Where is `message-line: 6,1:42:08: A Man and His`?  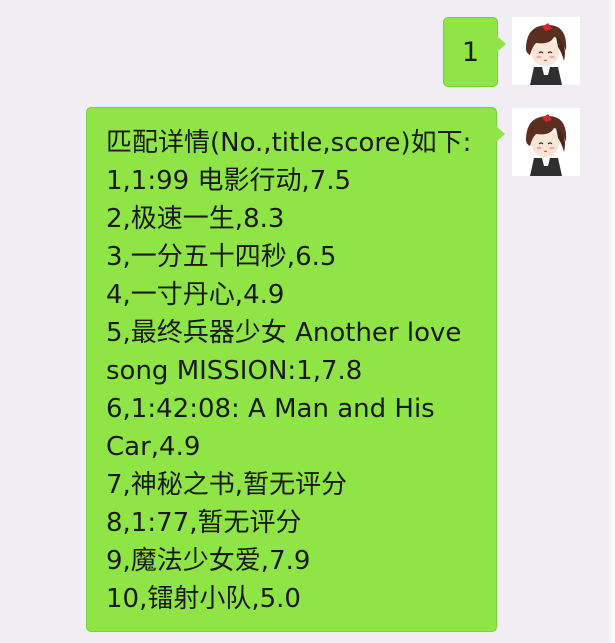 message-line: 6,1:42:08: A Man and His is located at coordinates (270, 409).